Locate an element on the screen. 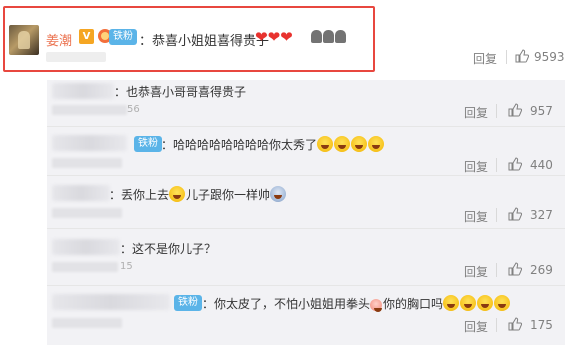 The image size is (565, 345). cool-emoji-icon is located at coordinates (278, 194).